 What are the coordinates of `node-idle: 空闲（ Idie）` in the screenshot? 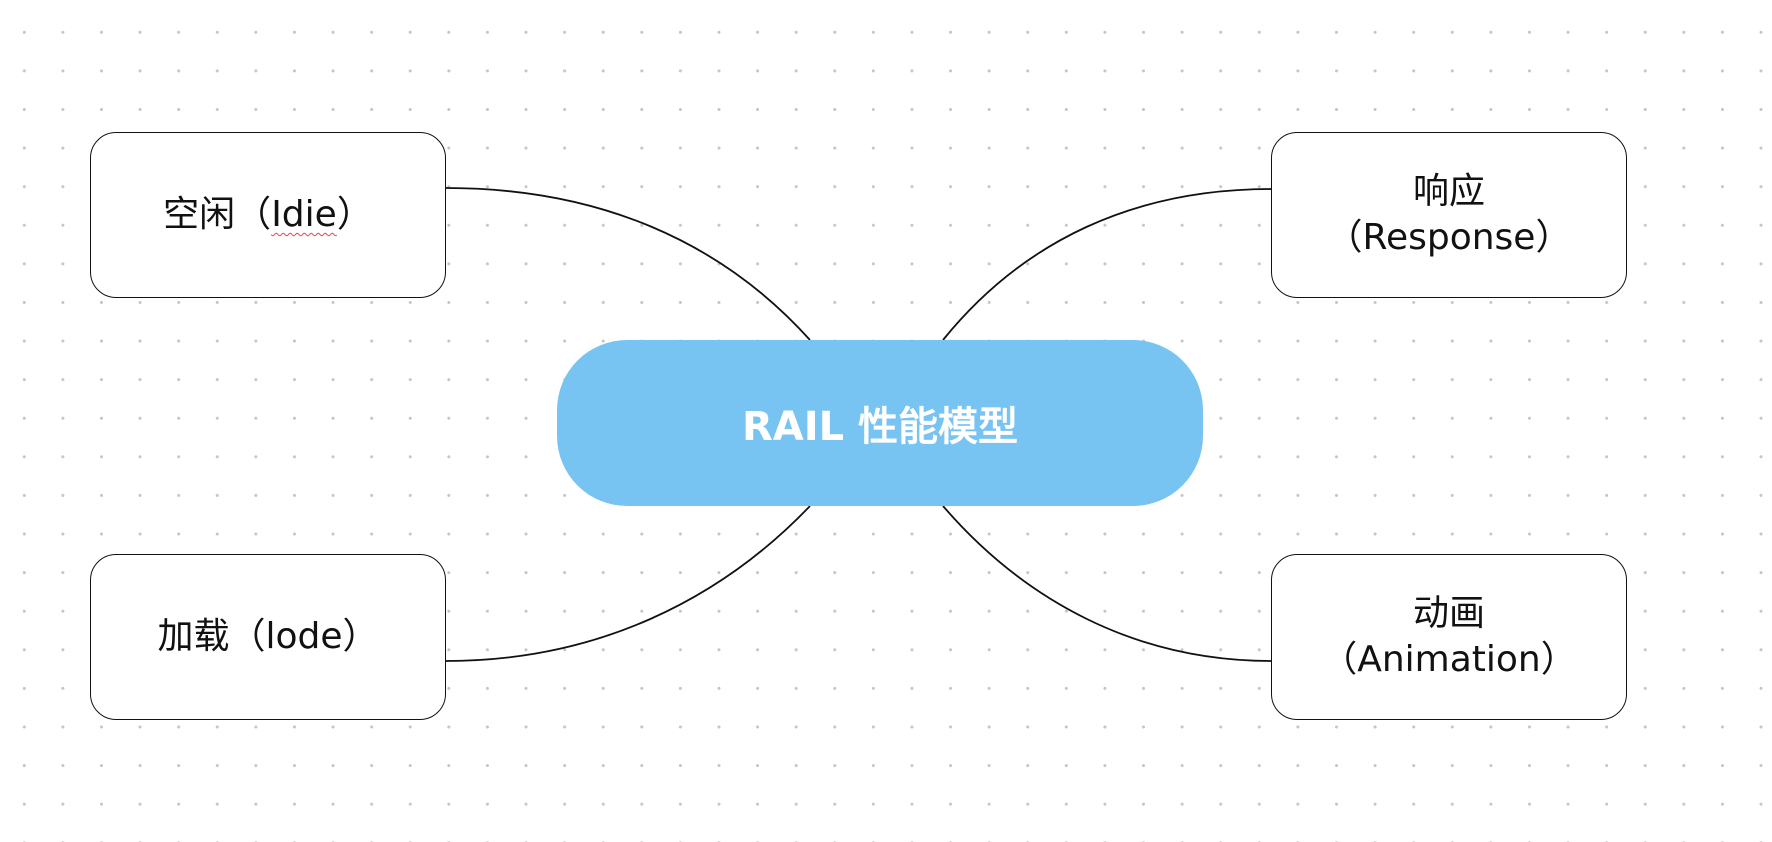 It's located at (268, 215).